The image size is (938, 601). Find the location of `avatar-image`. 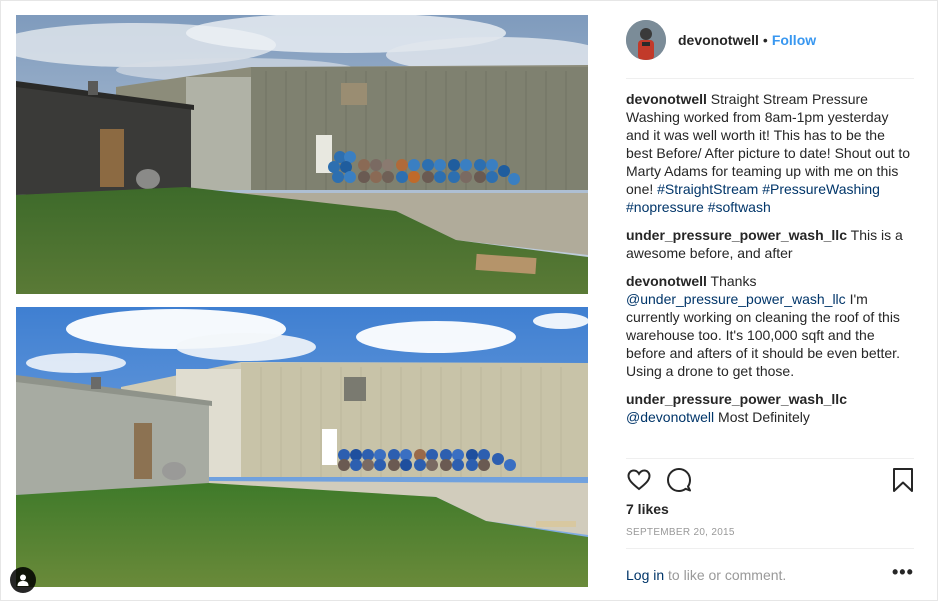

avatar-image is located at coordinates (646, 40).